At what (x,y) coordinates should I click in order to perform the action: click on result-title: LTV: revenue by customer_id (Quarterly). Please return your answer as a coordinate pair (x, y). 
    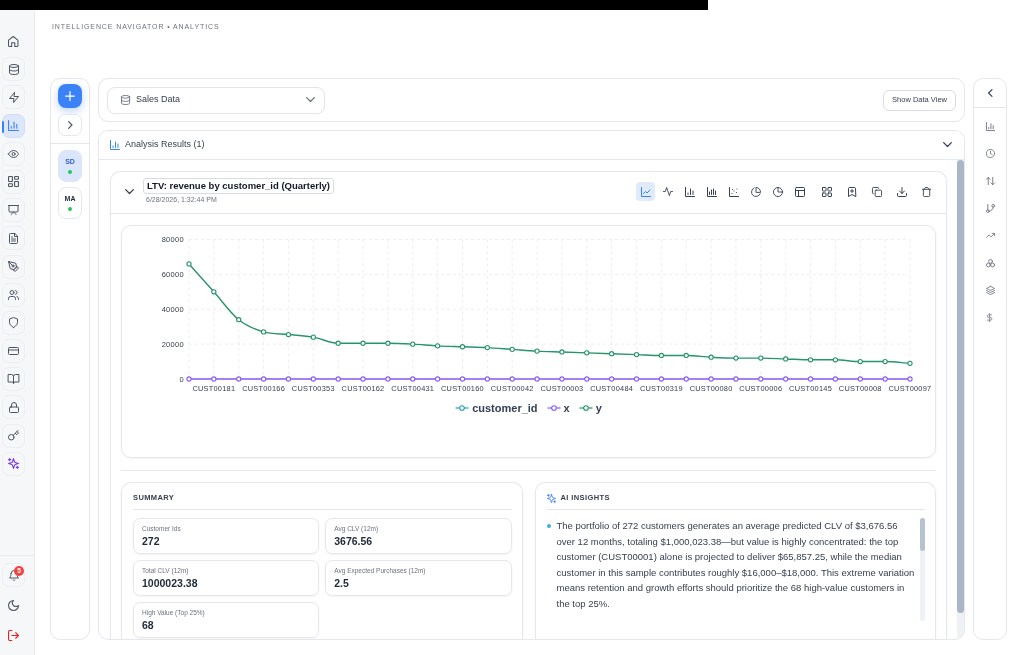
    Looking at the image, I should click on (238, 186).